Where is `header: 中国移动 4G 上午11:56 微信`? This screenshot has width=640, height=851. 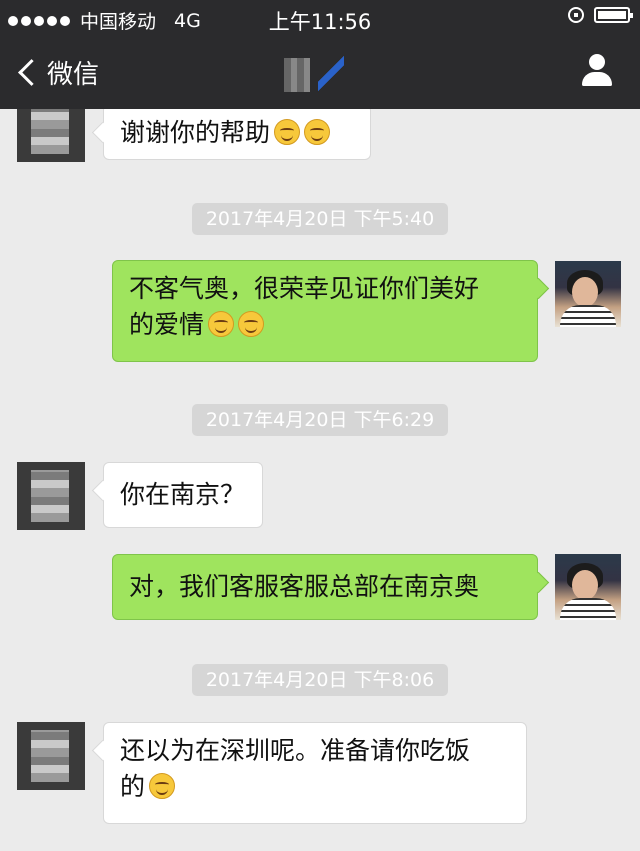 header: 中国移动 4G 上午11:56 微信 is located at coordinates (320, 54).